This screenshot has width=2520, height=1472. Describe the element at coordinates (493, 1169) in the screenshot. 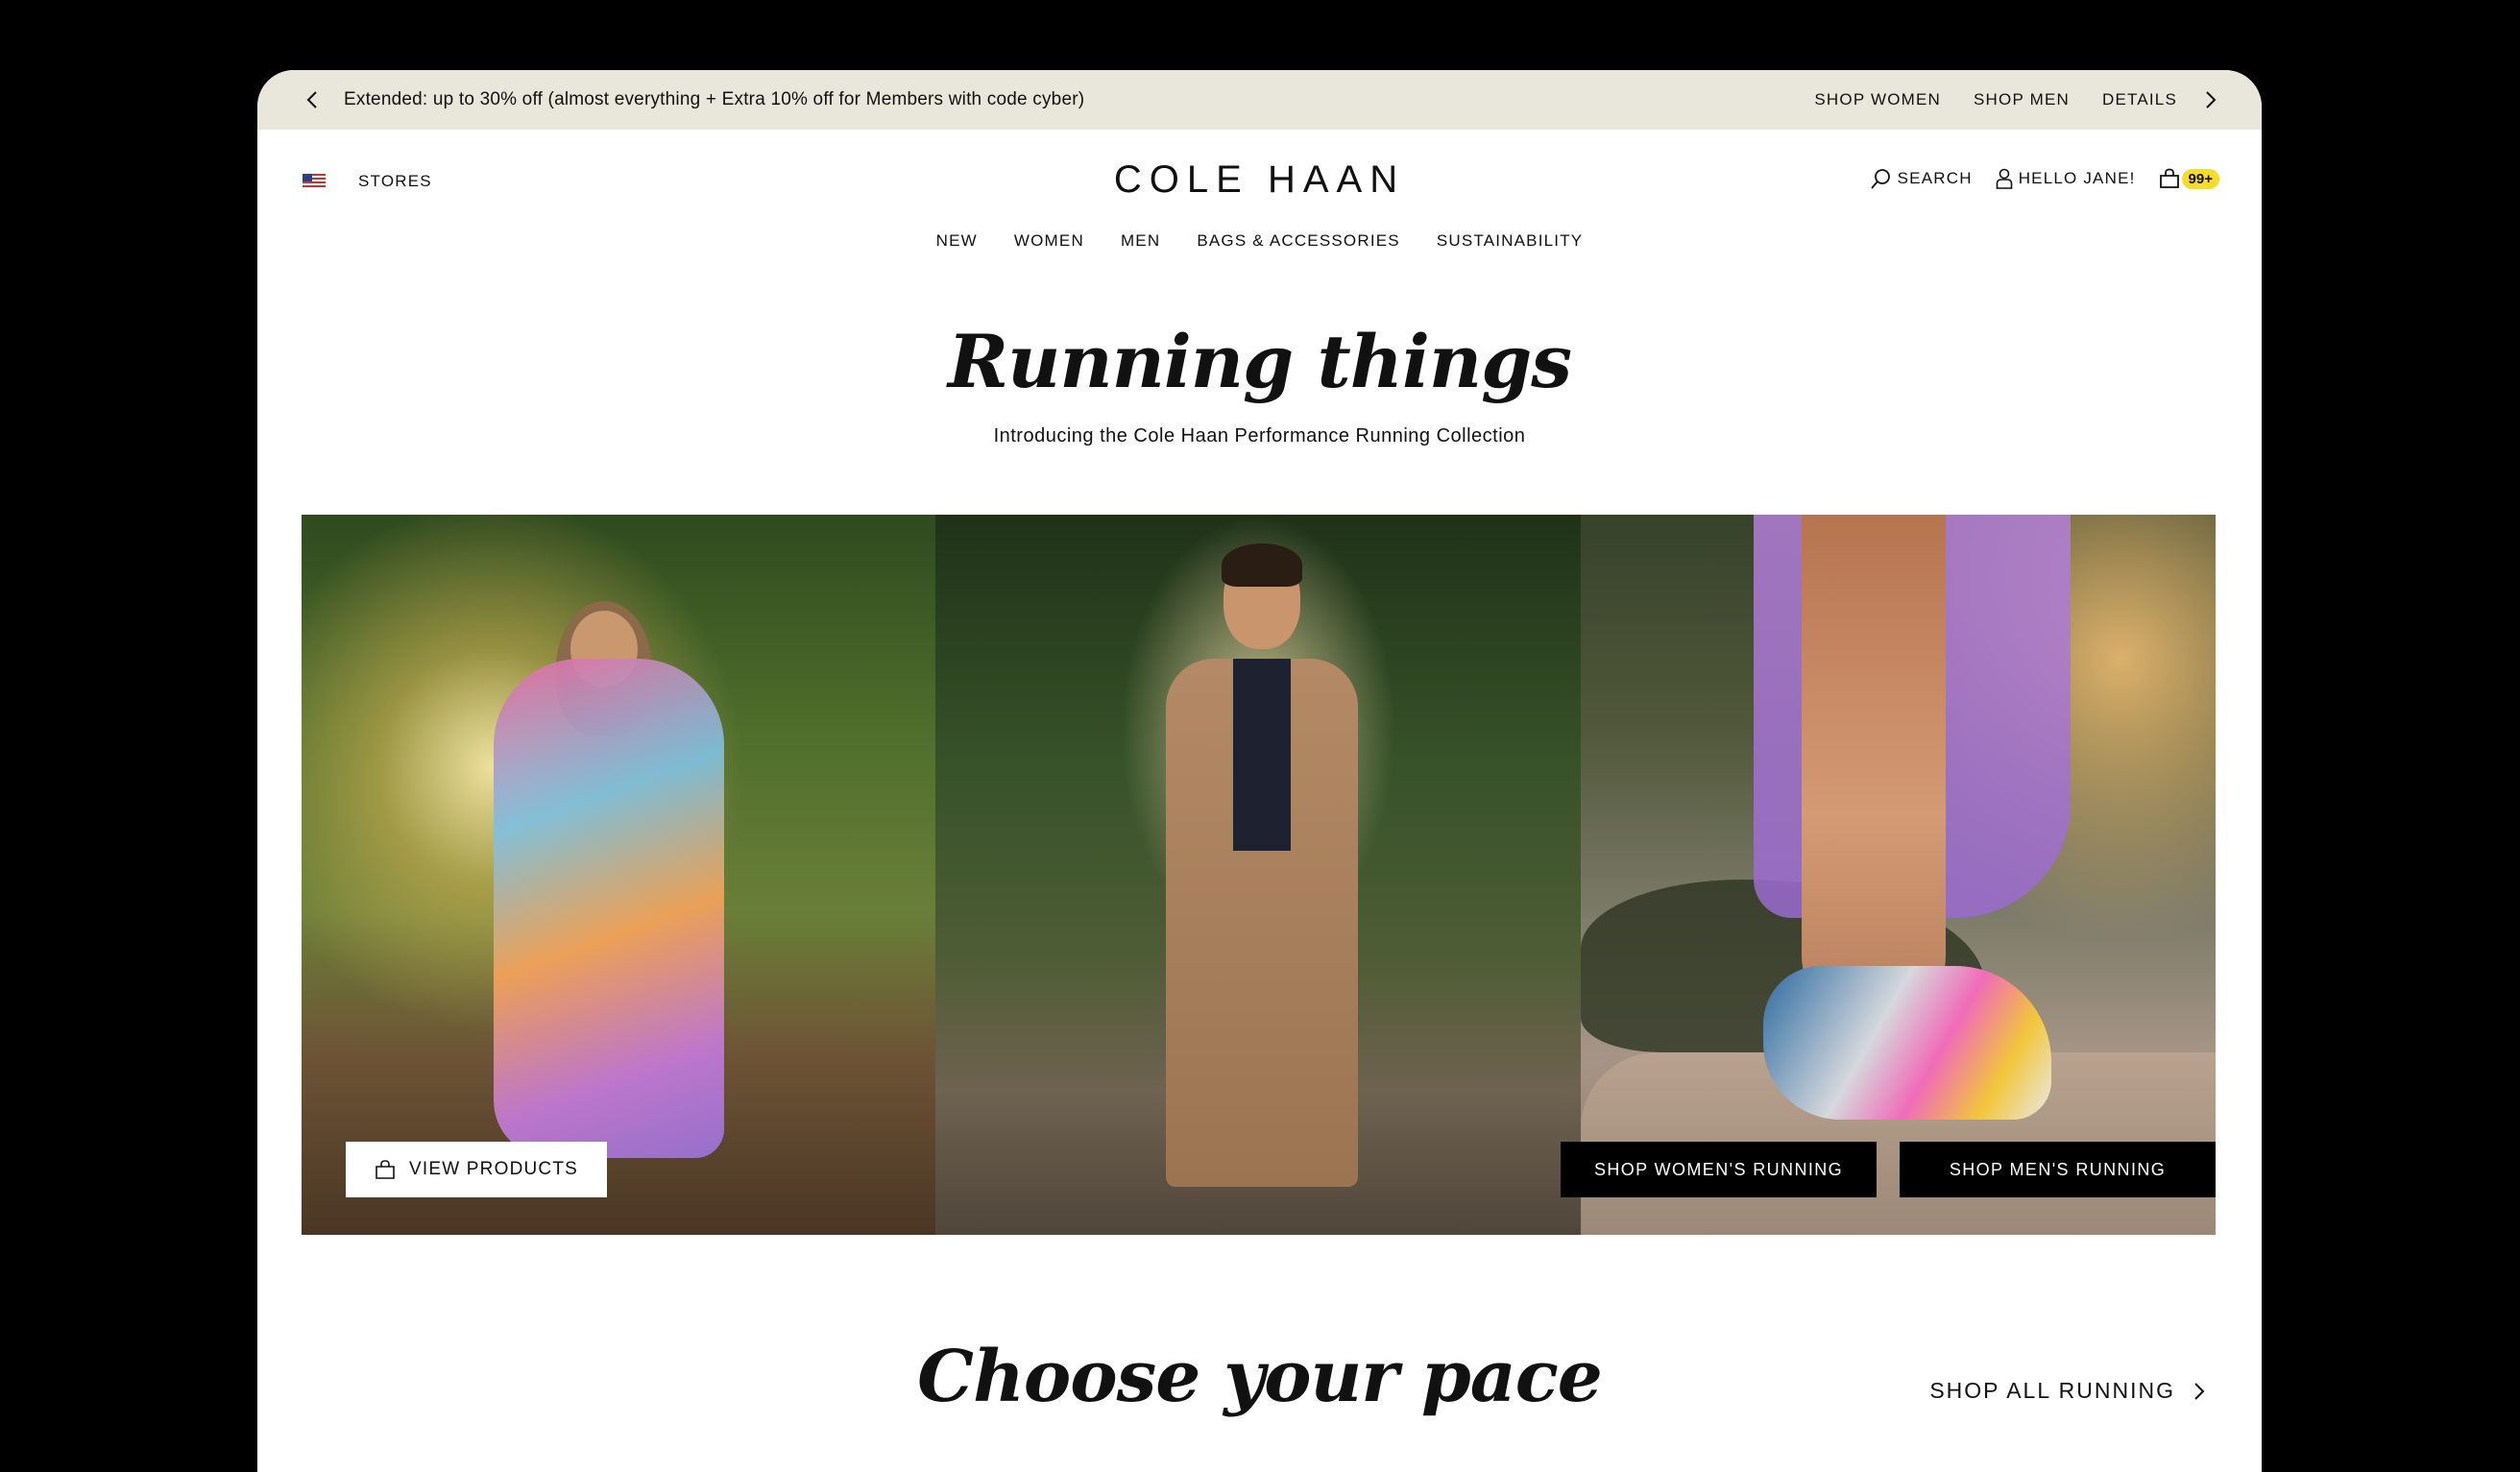

I see `view-products-label: VIEW PRODUCTS` at that location.